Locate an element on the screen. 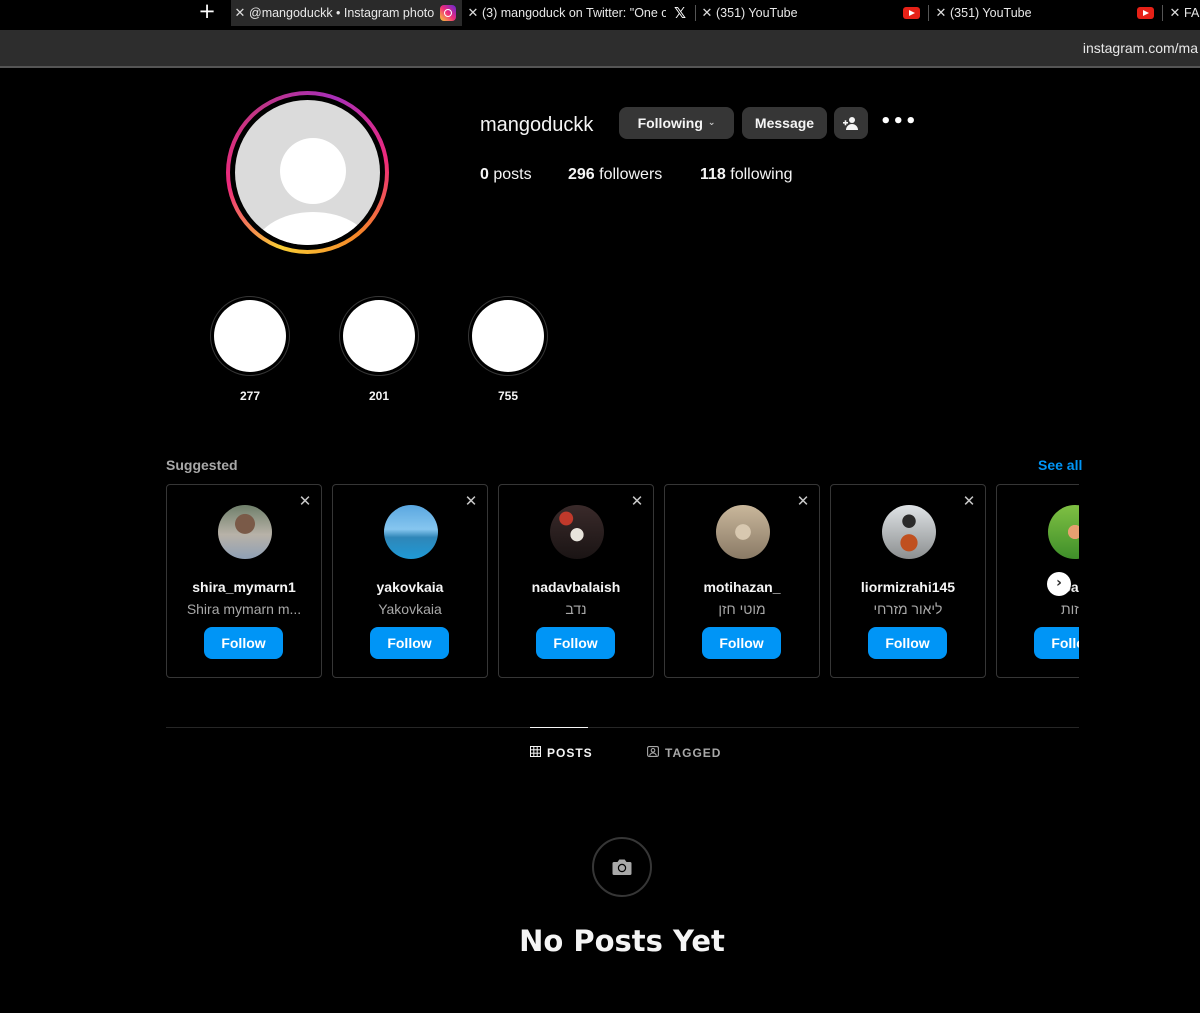 This screenshot has width=1200, height=1013. suggested-card: ✕ nadavbalaish נדב Follow is located at coordinates (576, 581).